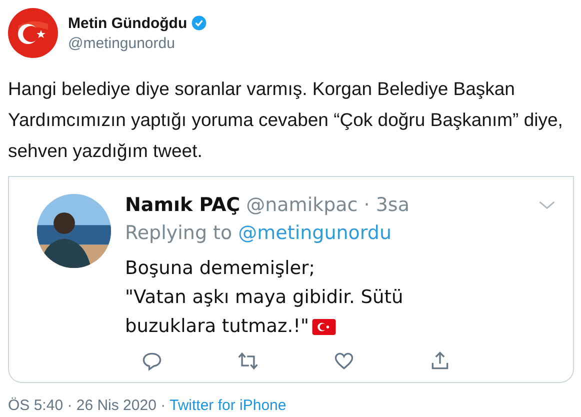 Image resolution: width=581 pixels, height=417 pixels. What do you see at coordinates (220, 269) in the screenshot?
I see `quoted-text-line: Boşuna dememişler;` at bounding box center [220, 269].